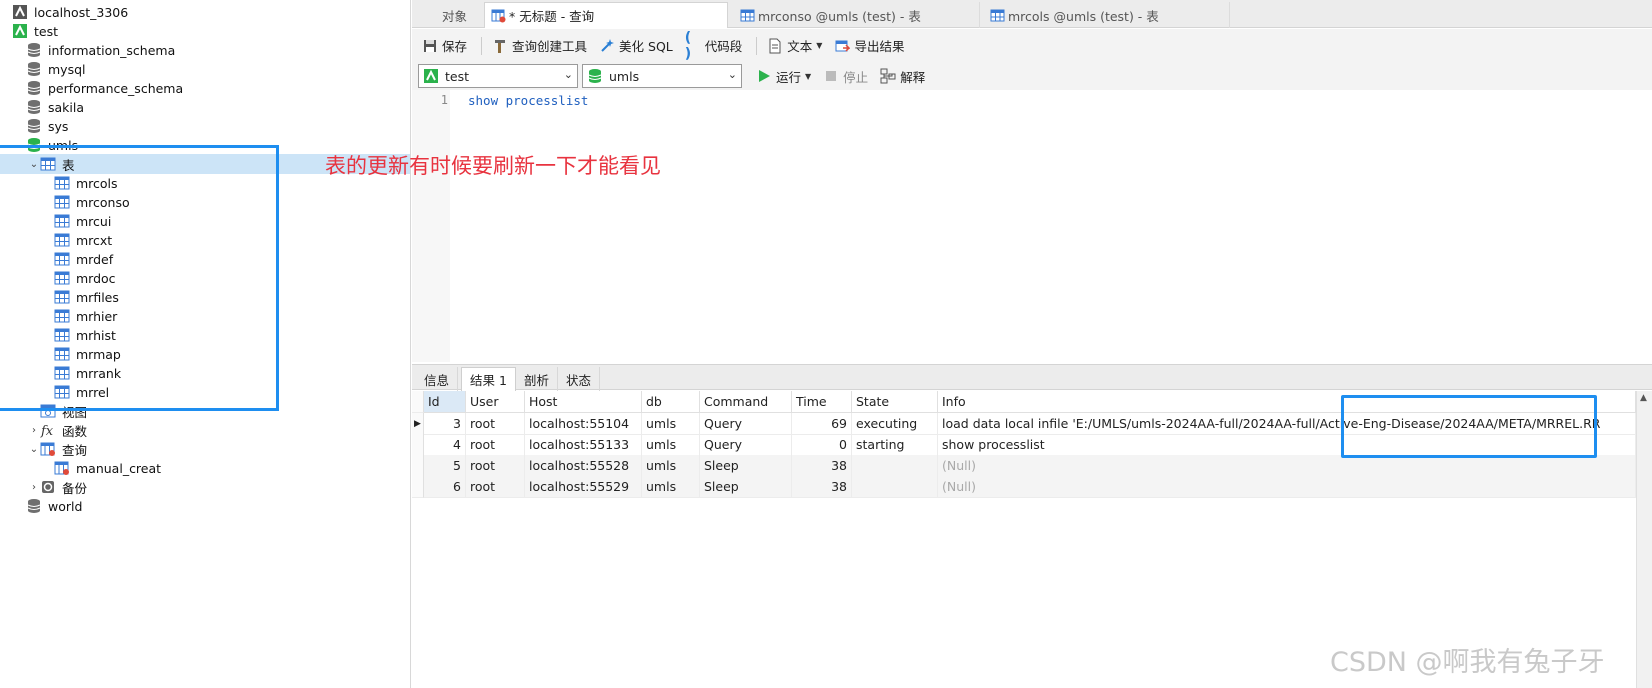  Describe the element at coordinates (845, 76) in the screenshot. I see `stop-button: 停止` at that location.